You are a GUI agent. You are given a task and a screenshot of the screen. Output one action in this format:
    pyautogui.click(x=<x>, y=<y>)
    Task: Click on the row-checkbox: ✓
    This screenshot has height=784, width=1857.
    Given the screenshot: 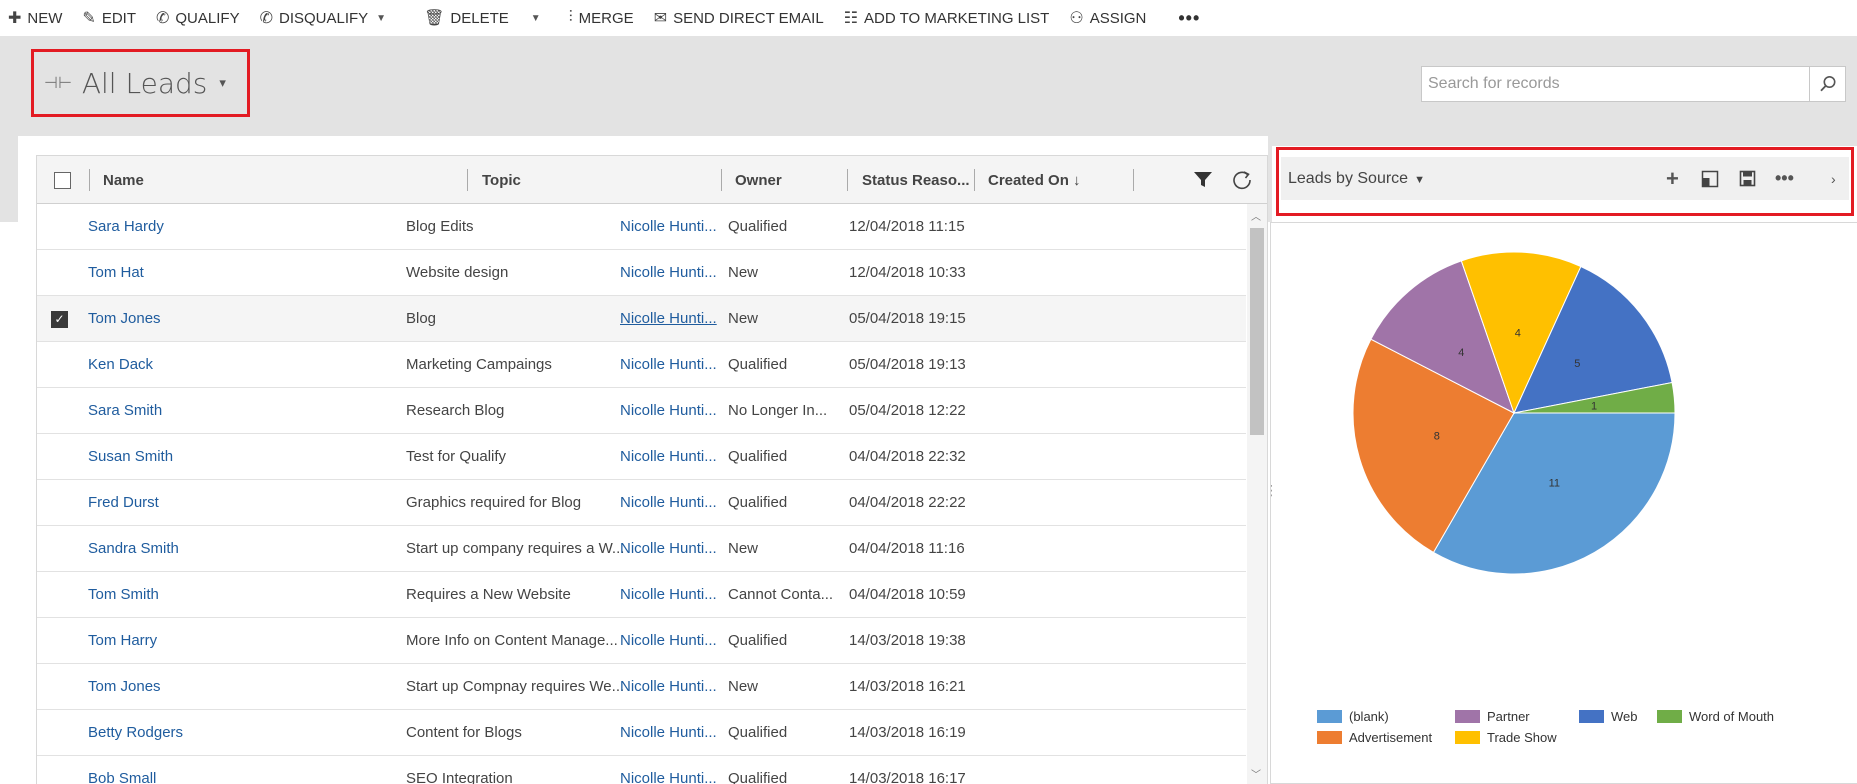 What is the action you would take?
    pyautogui.click(x=59, y=319)
    